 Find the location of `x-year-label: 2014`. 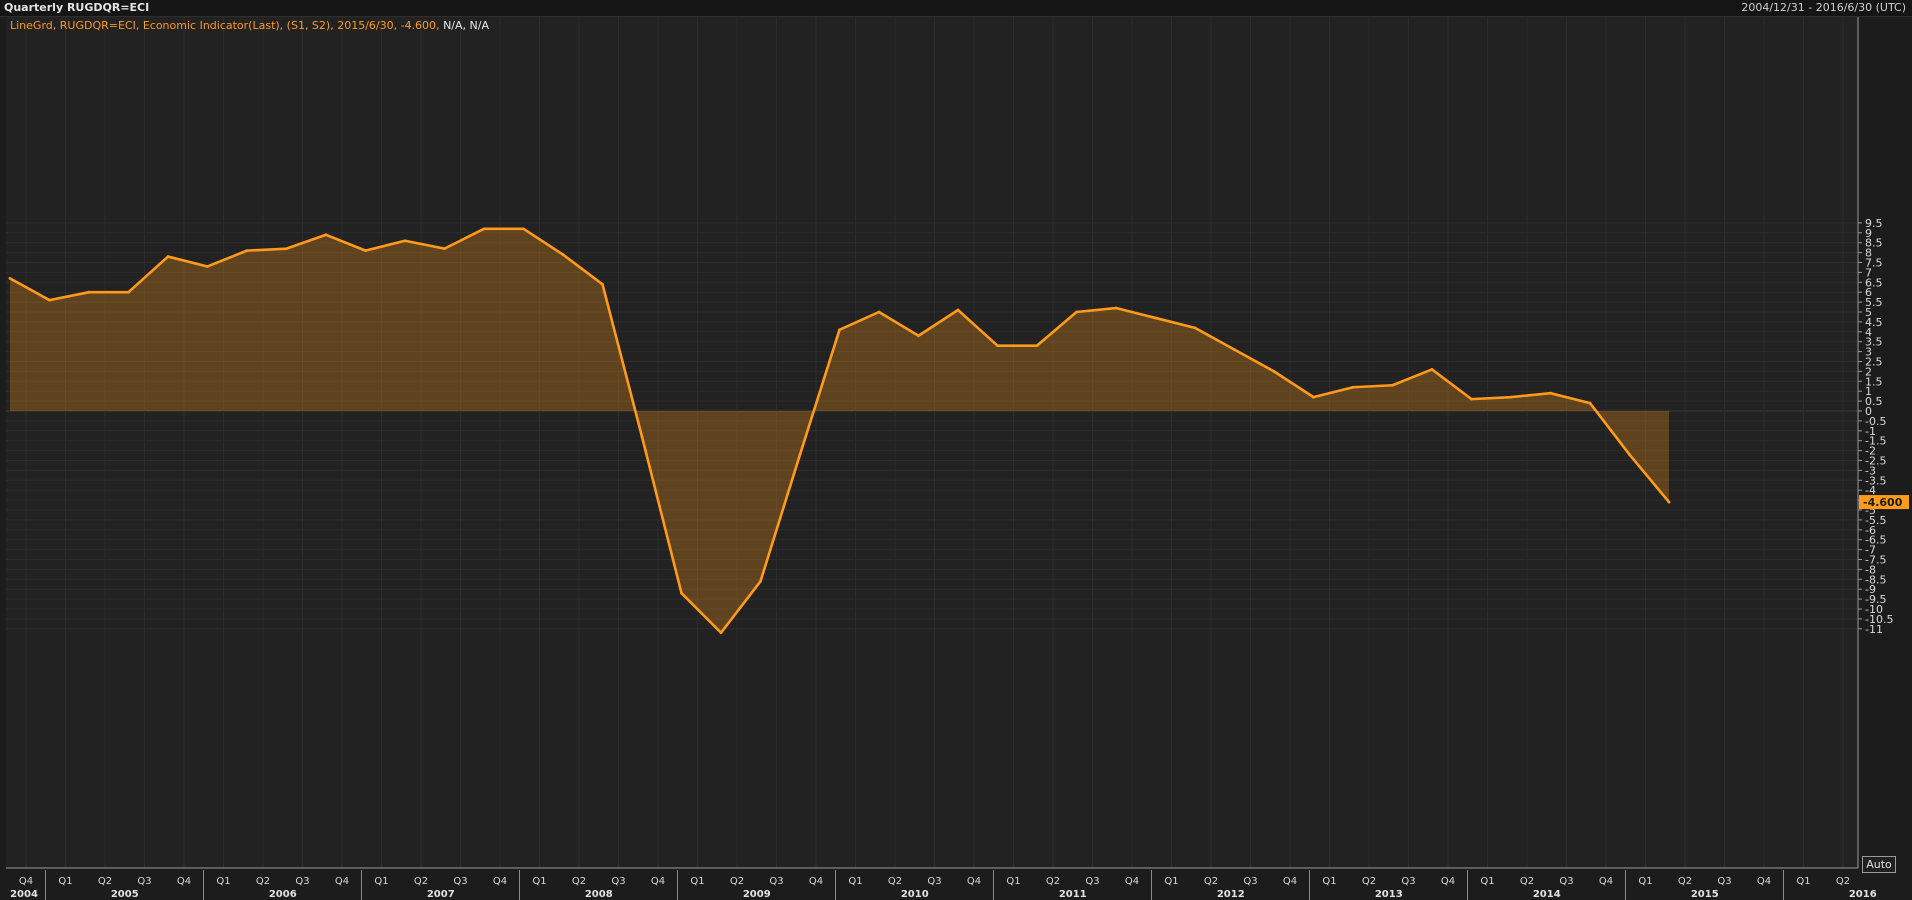

x-year-label: 2014 is located at coordinates (1547, 894).